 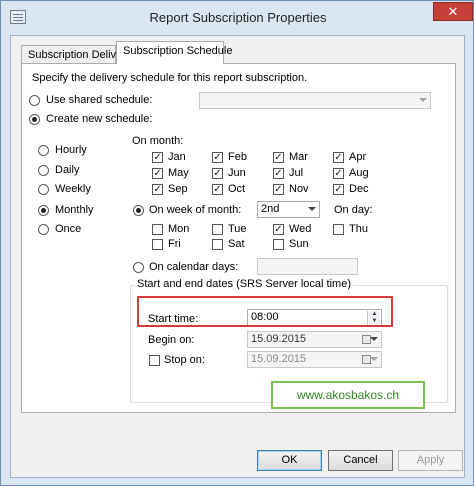 What do you see at coordinates (237, 189) in the screenshot?
I see `month-oct-label: Oct` at bounding box center [237, 189].